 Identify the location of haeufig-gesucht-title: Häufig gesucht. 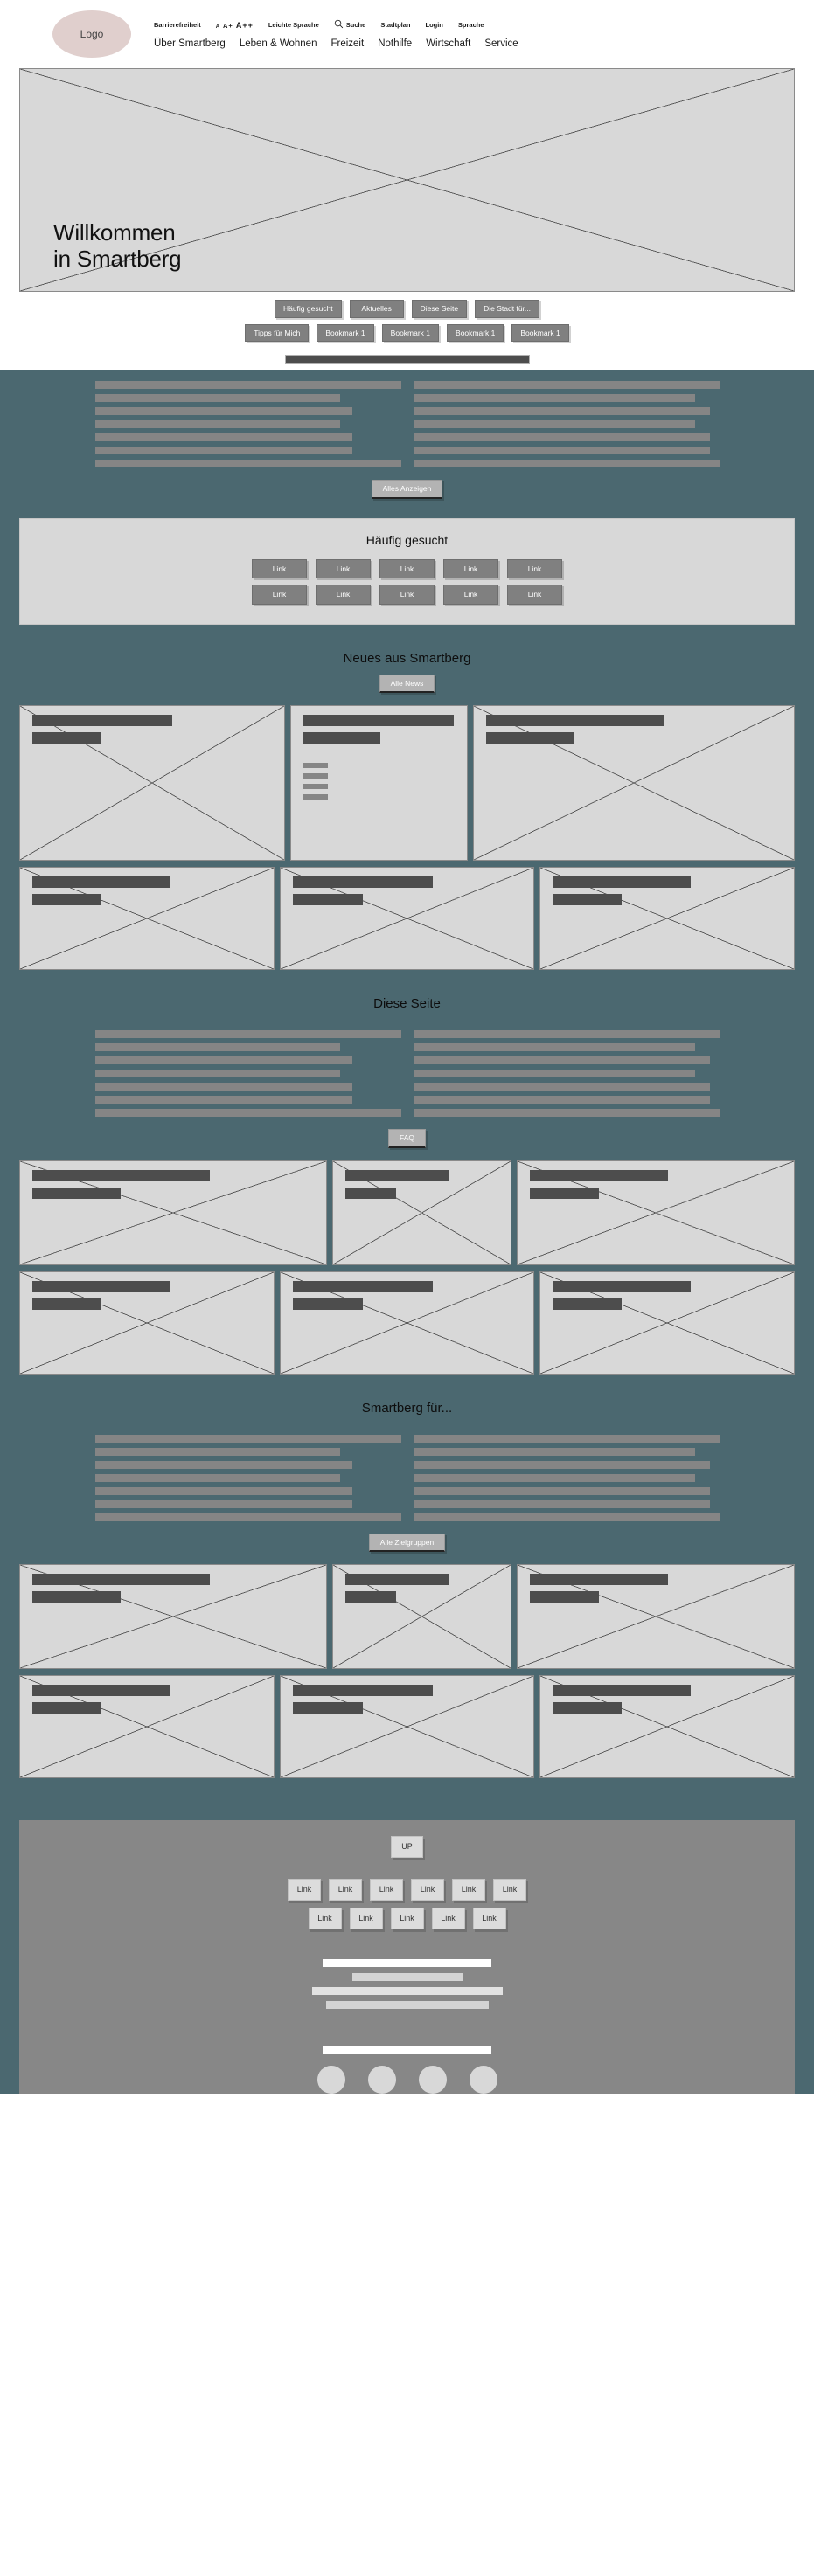
(407, 539).